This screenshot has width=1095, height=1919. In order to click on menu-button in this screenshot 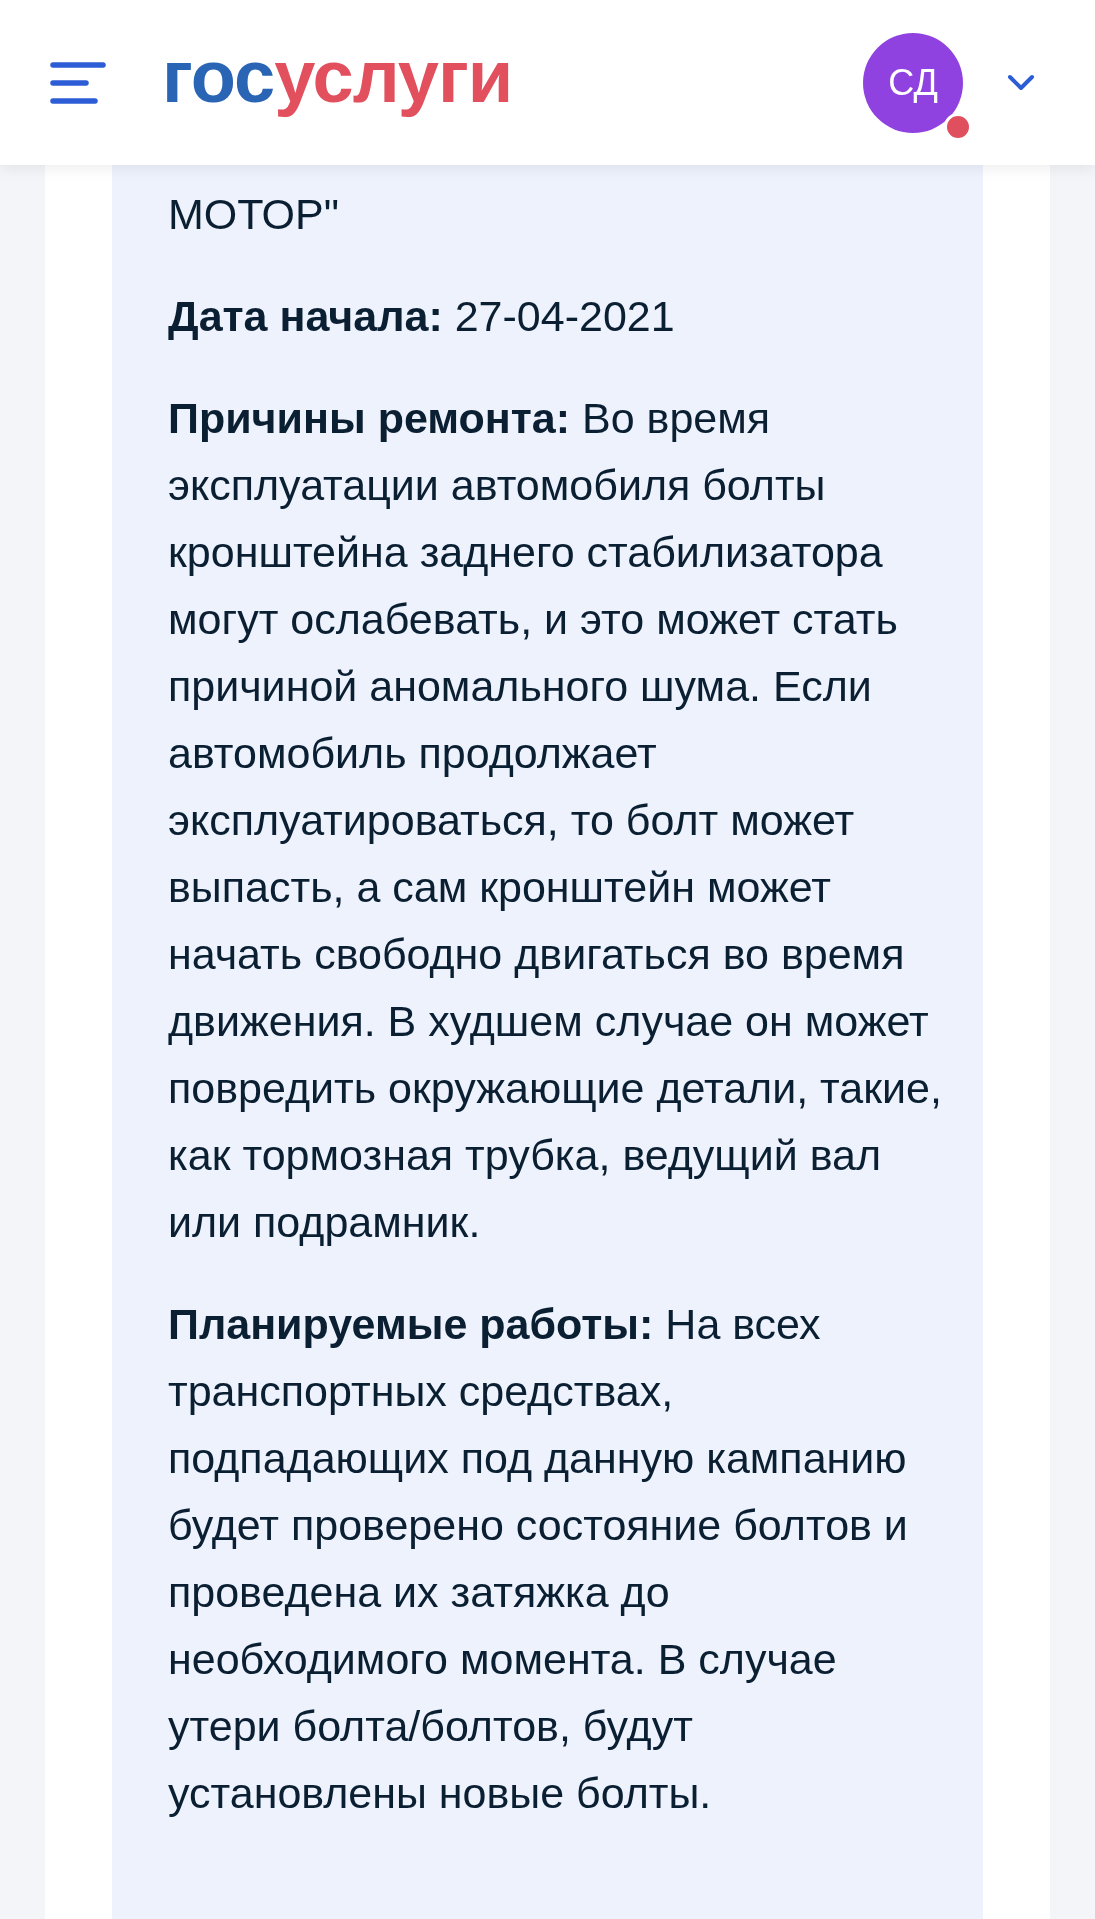, I will do `click(78, 82)`.